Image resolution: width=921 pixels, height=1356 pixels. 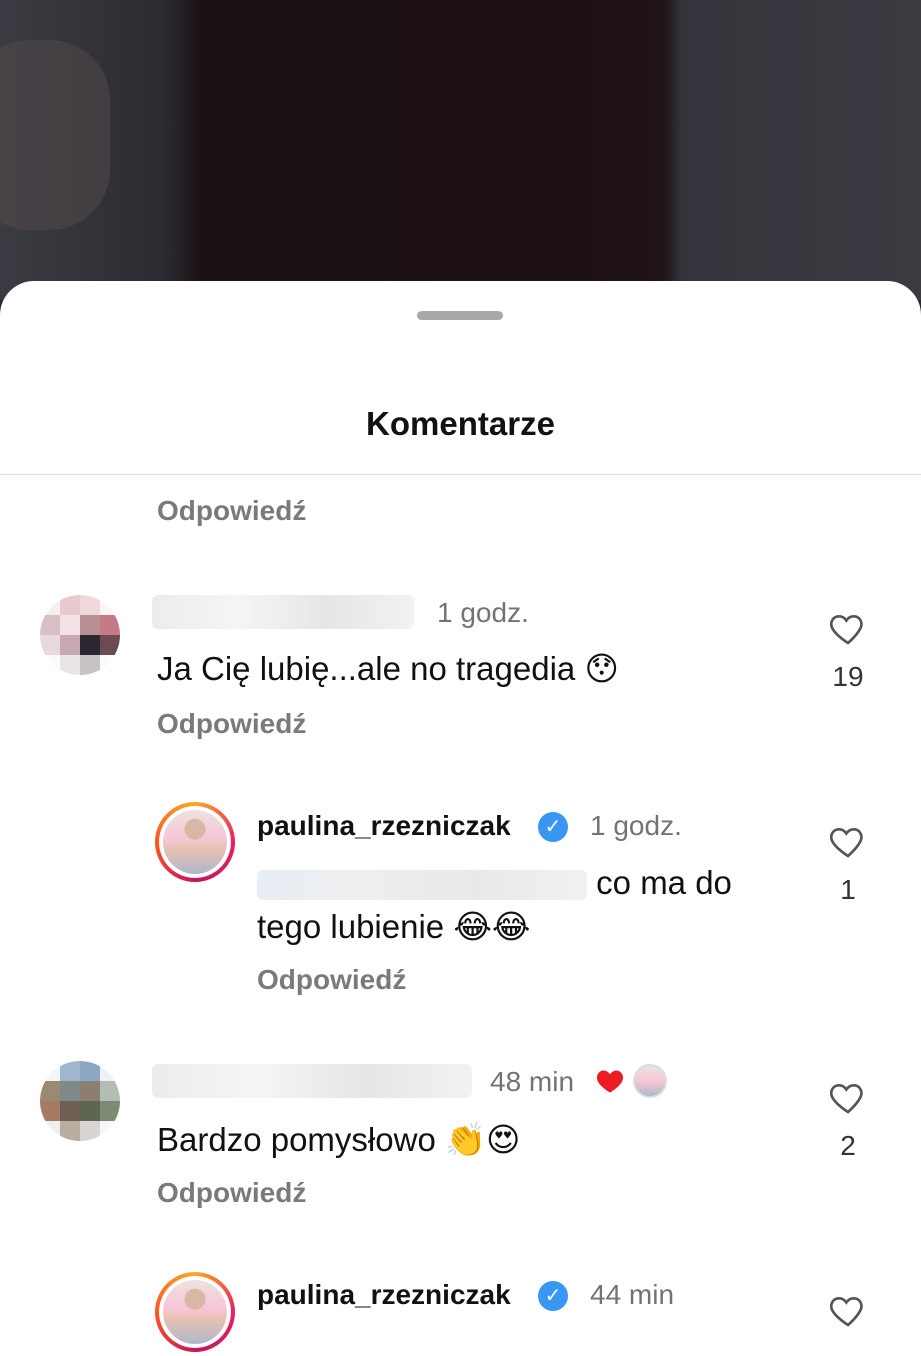 I want to click on like-count: 2, so click(x=848, y=1145).